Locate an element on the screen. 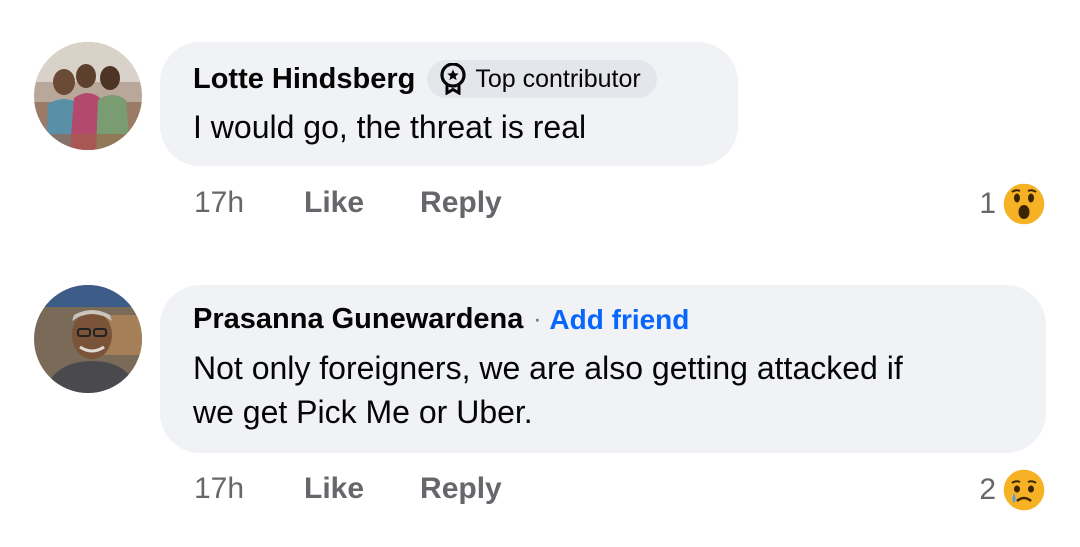 This screenshot has width=1080, height=547. comment-author: Prasanna Gunewardena is located at coordinates (358, 319).